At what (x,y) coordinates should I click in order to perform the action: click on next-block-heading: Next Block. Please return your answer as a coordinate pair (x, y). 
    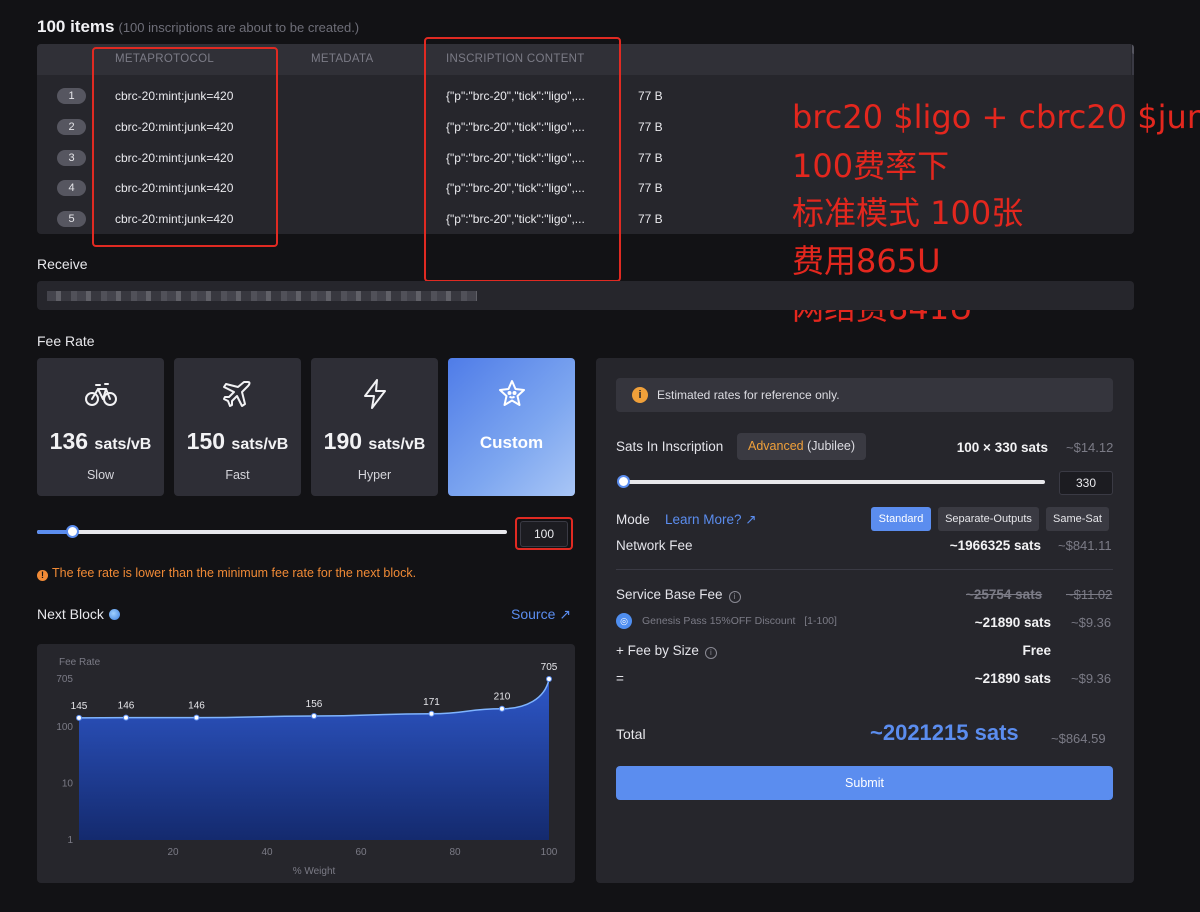
    Looking at the image, I should click on (78, 614).